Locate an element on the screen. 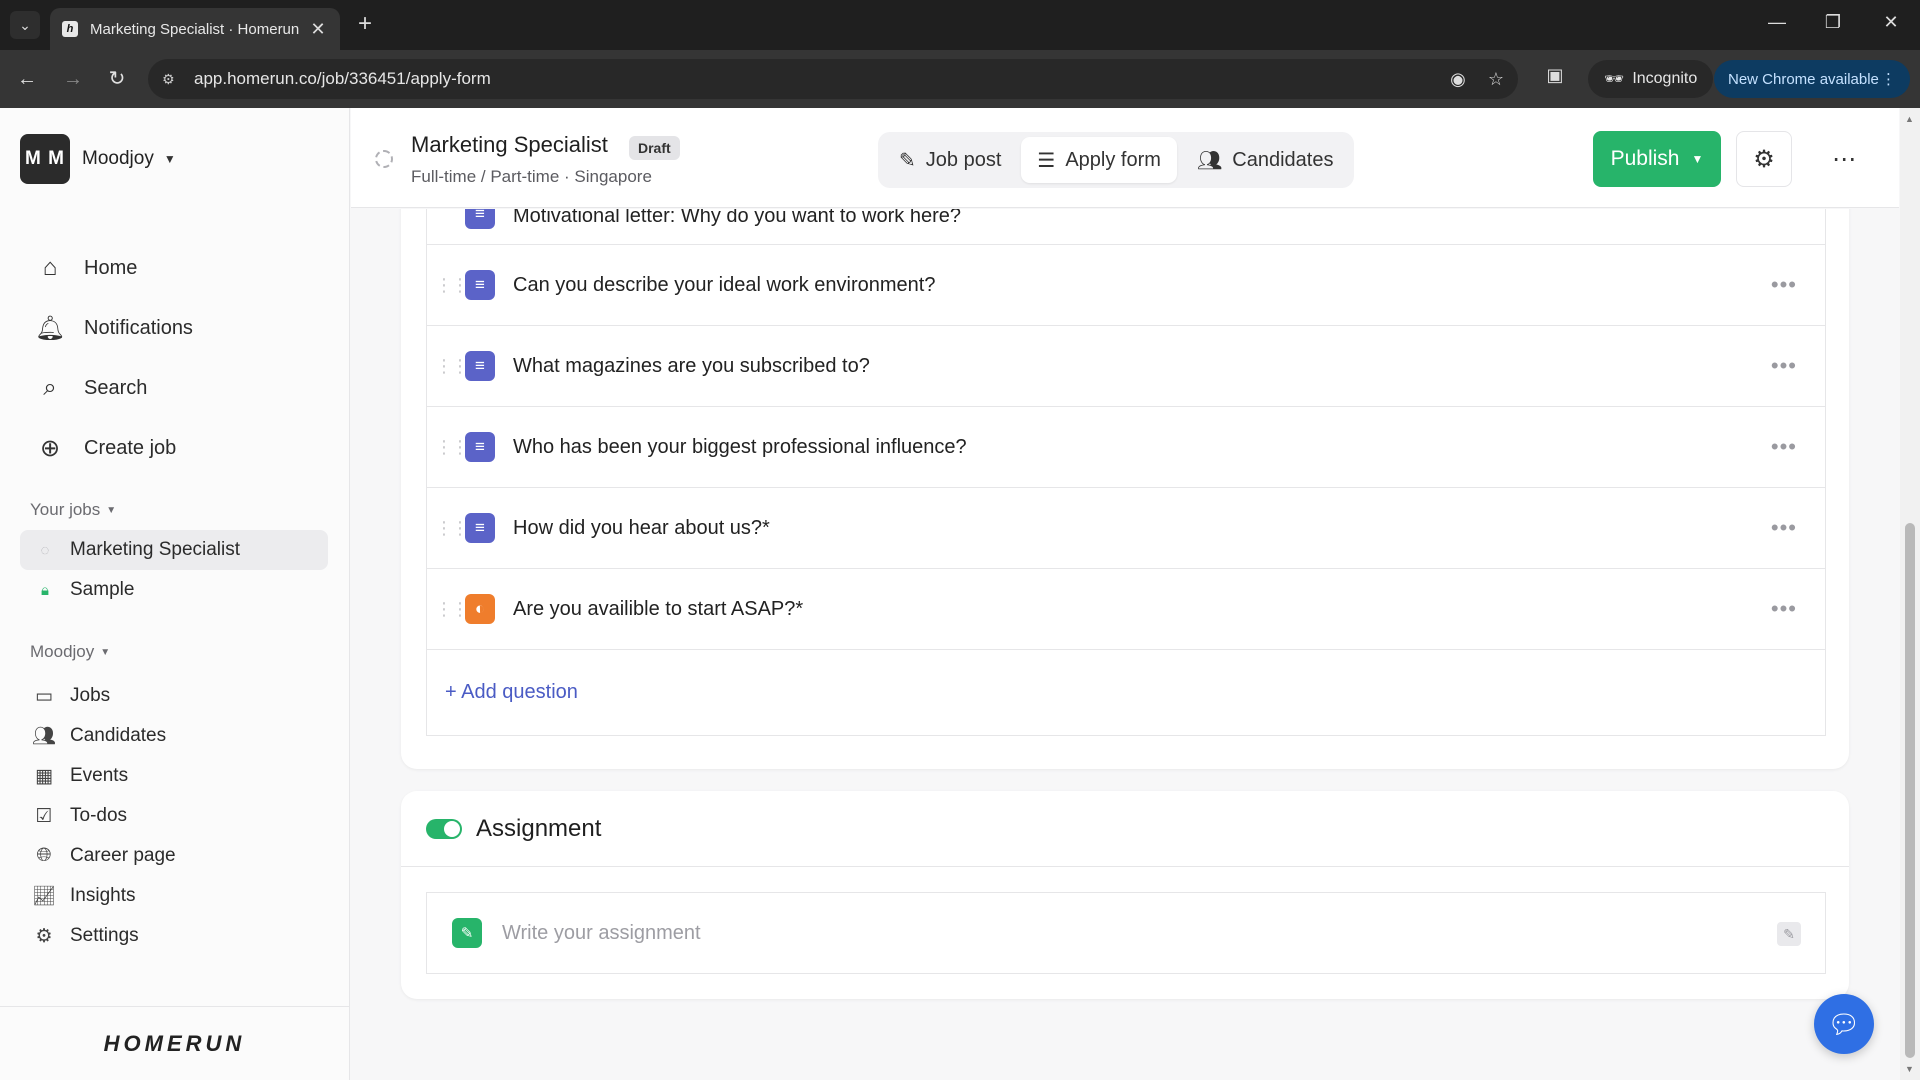 Image resolution: width=1920 pixels, height=1080 pixels. forward-button: → is located at coordinates (73, 79).